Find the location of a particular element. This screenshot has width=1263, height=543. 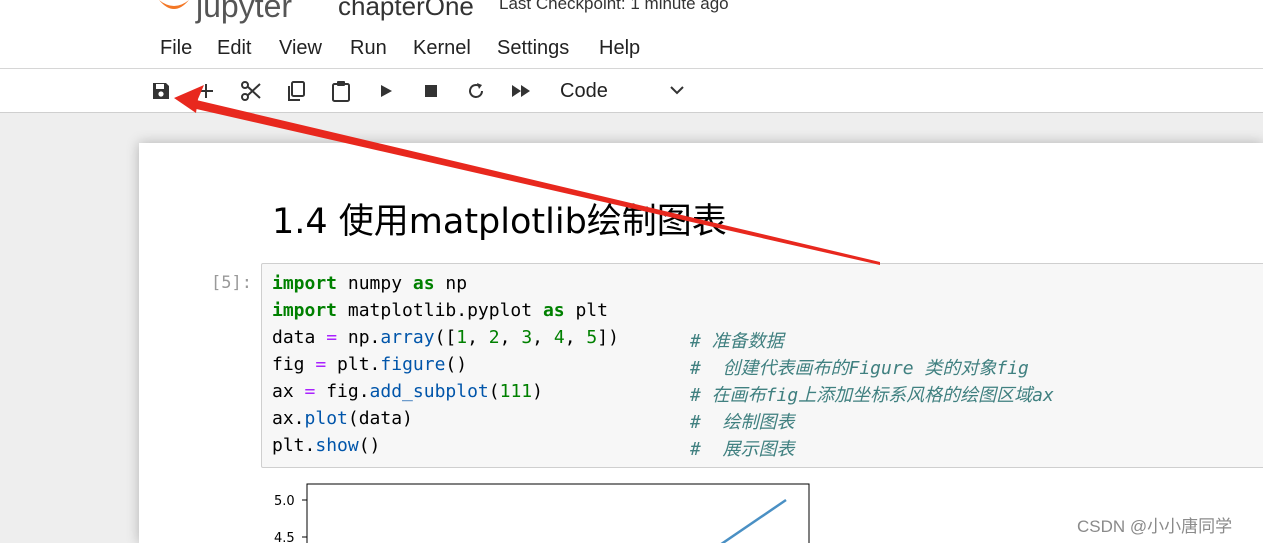

add-cell-icon is located at coordinates (206, 90).